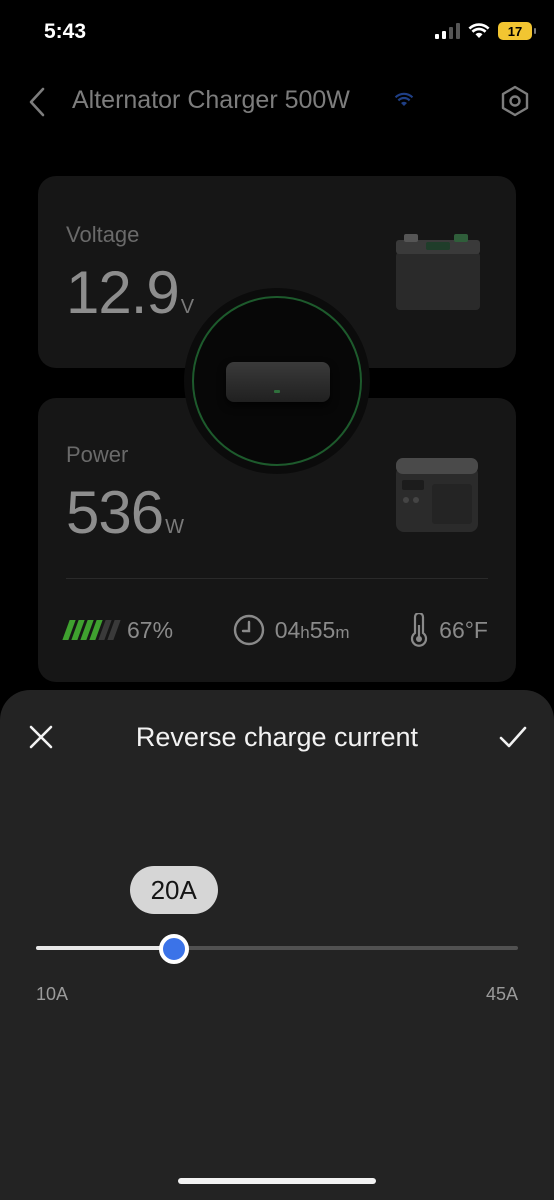  Describe the element at coordinates (91, 630) in the screenshot. I see `battery-level-icon` at that location.